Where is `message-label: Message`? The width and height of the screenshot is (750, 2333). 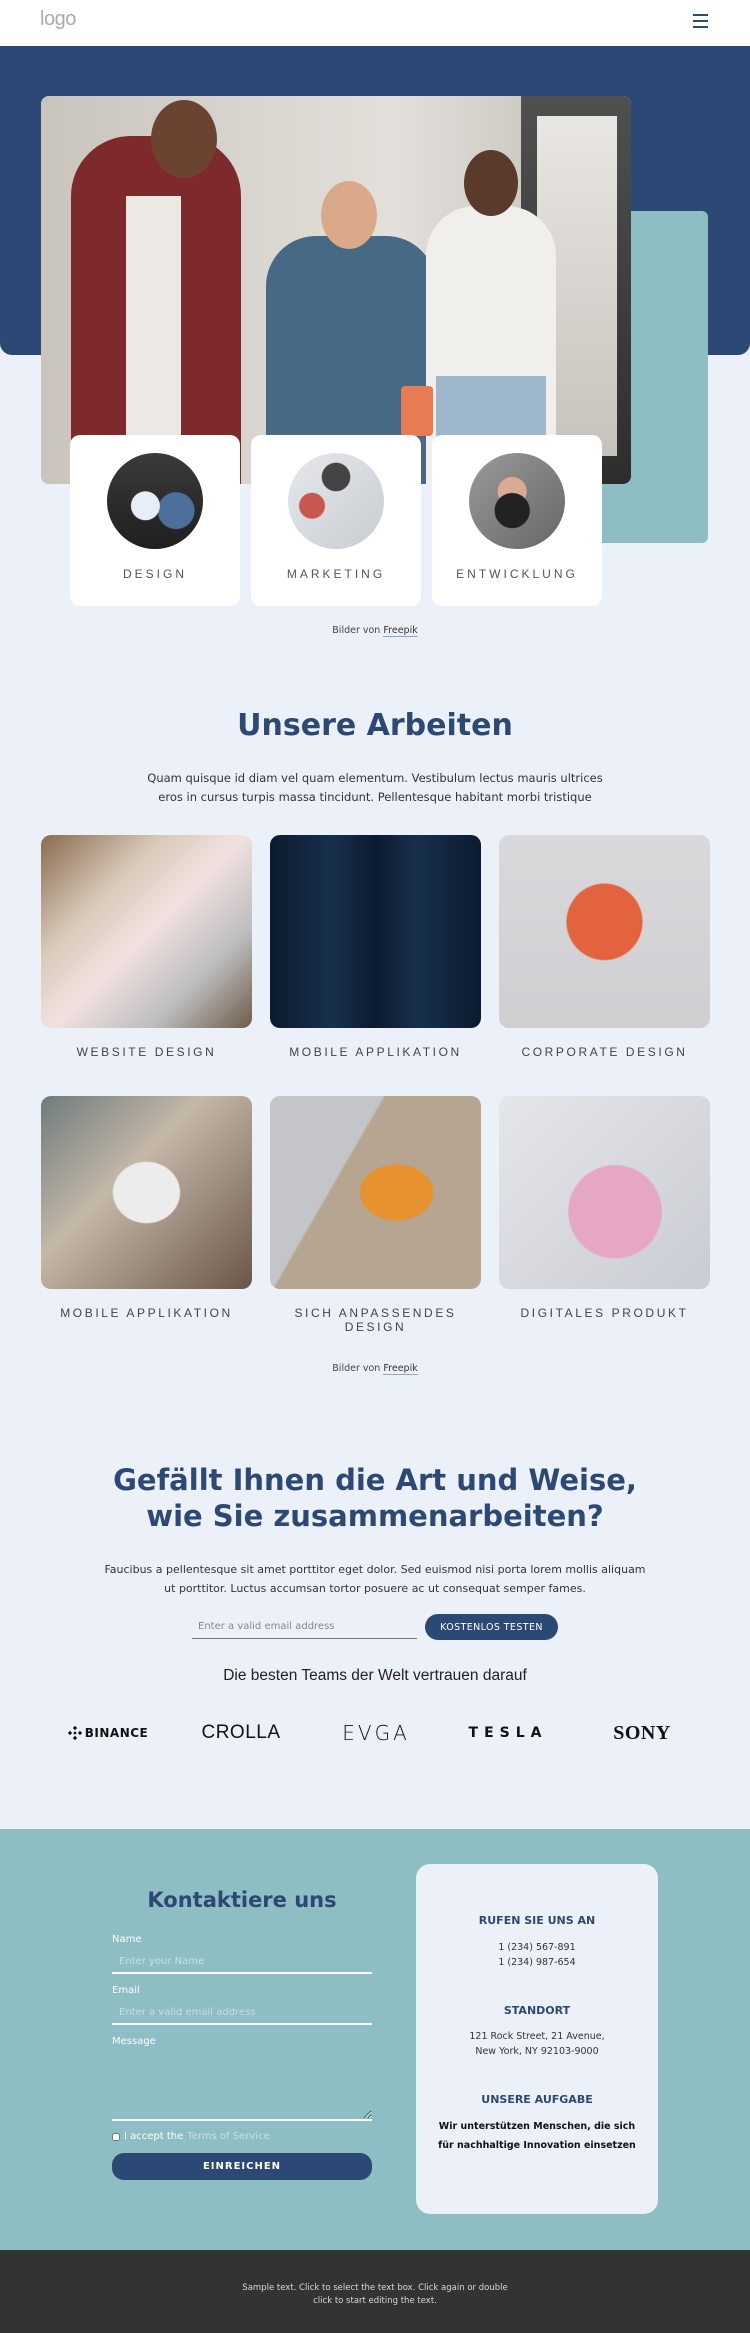 message-label: Message is located at coordinates (134, 2041).